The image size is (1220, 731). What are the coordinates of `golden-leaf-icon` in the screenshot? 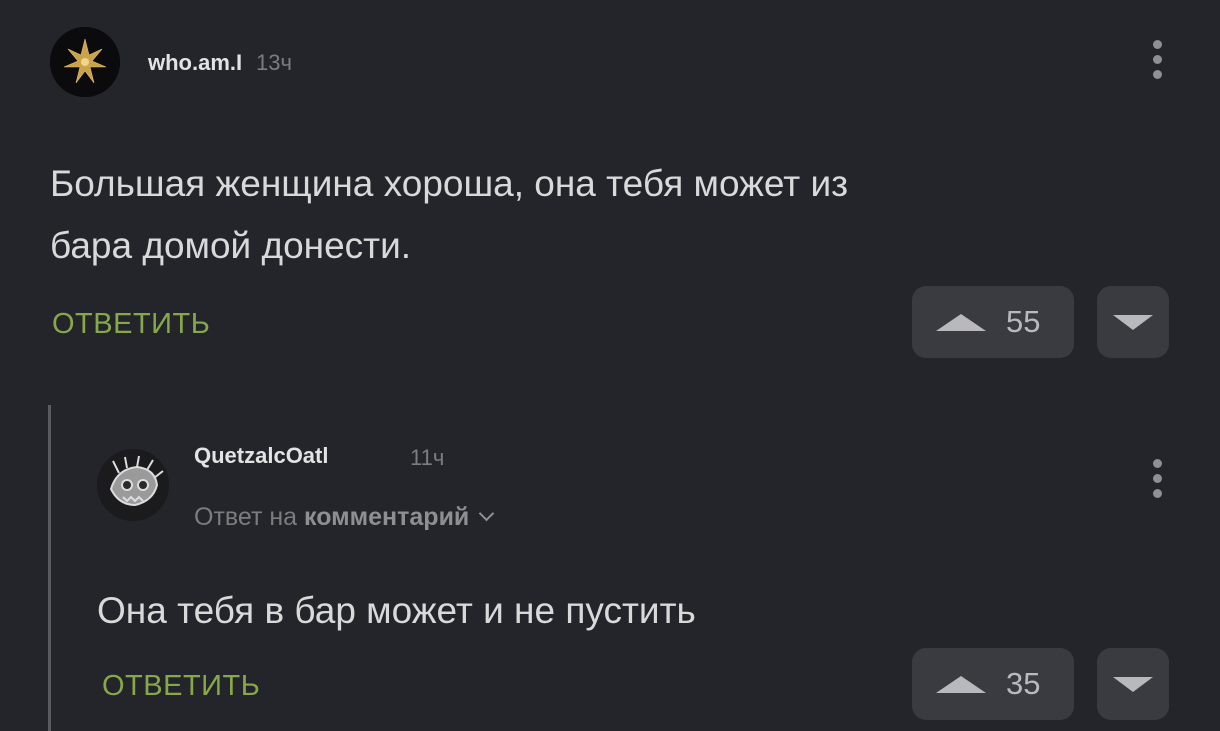 It's located at (85, 62).